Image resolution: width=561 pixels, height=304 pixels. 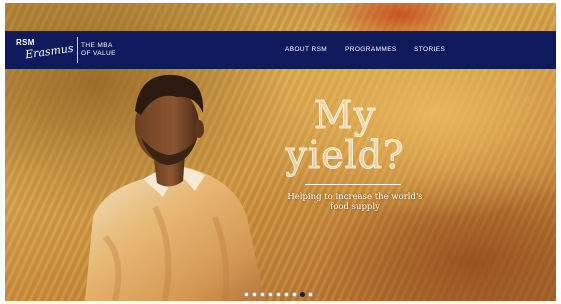 I want to click on nav-about-rsm: ABOUT RSM, so click(x=306, y=49).